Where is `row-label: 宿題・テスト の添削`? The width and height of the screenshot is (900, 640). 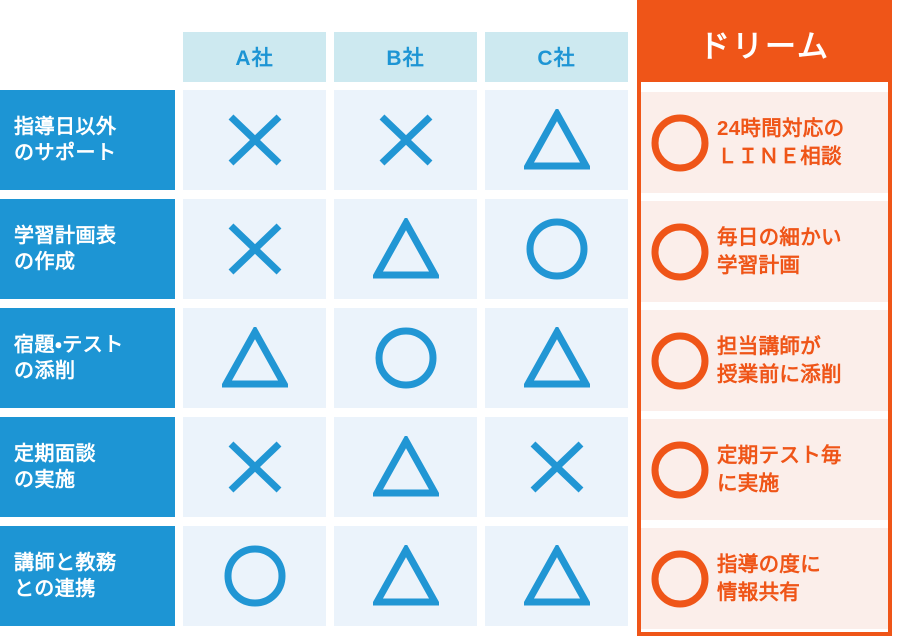
row-label: 宿題・テスト の添削 is located at coordinates (87, 358).